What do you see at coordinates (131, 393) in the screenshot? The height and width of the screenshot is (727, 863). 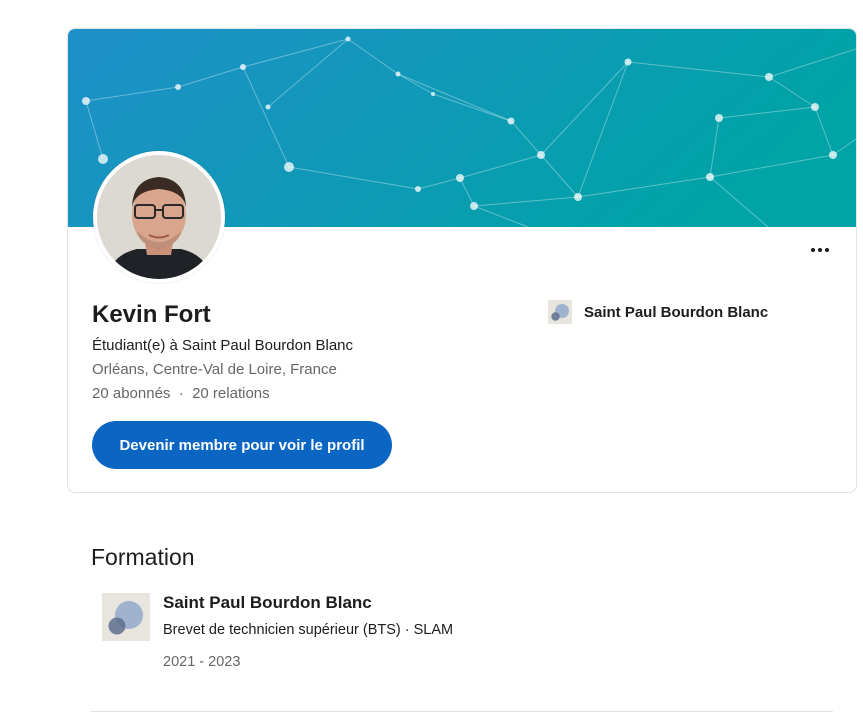 I see `followers-count: 20 abonnés` at bounding box center [131, 393].